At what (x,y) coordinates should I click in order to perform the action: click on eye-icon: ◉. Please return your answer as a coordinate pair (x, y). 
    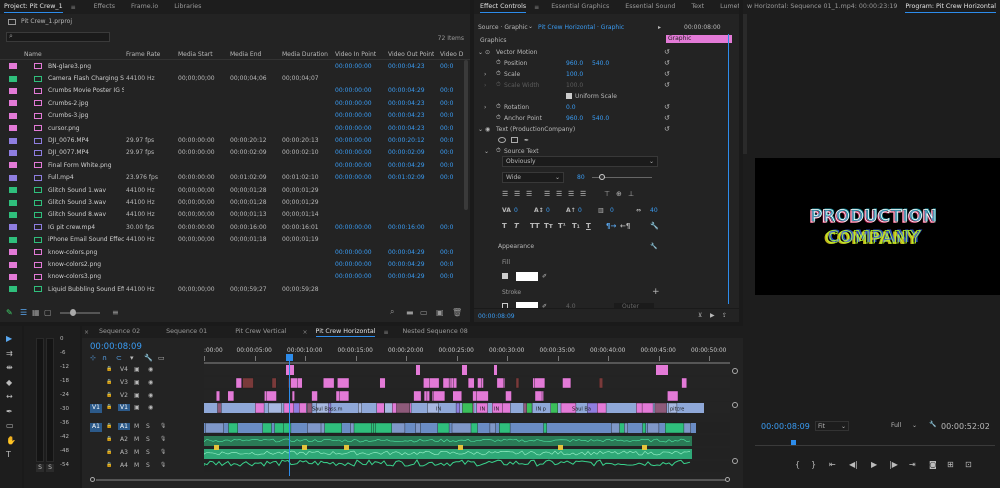
    Looking at the image, I should click on (150, 369).